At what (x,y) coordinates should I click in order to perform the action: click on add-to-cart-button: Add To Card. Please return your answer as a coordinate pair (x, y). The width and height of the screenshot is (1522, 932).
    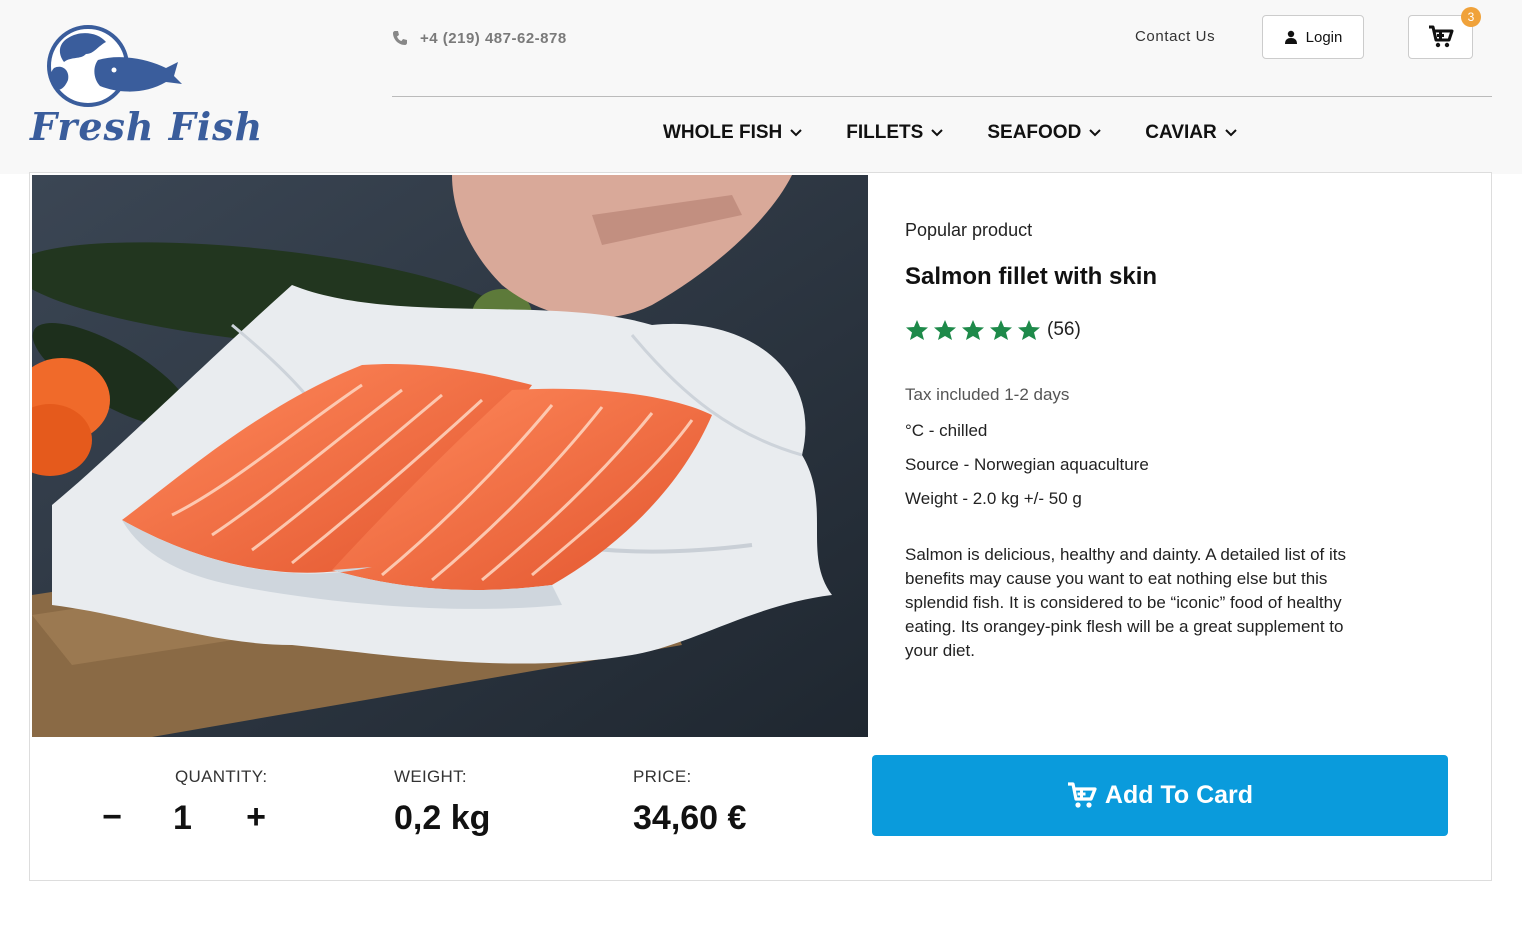
    Looking at the image, I should click on (1160, 795).